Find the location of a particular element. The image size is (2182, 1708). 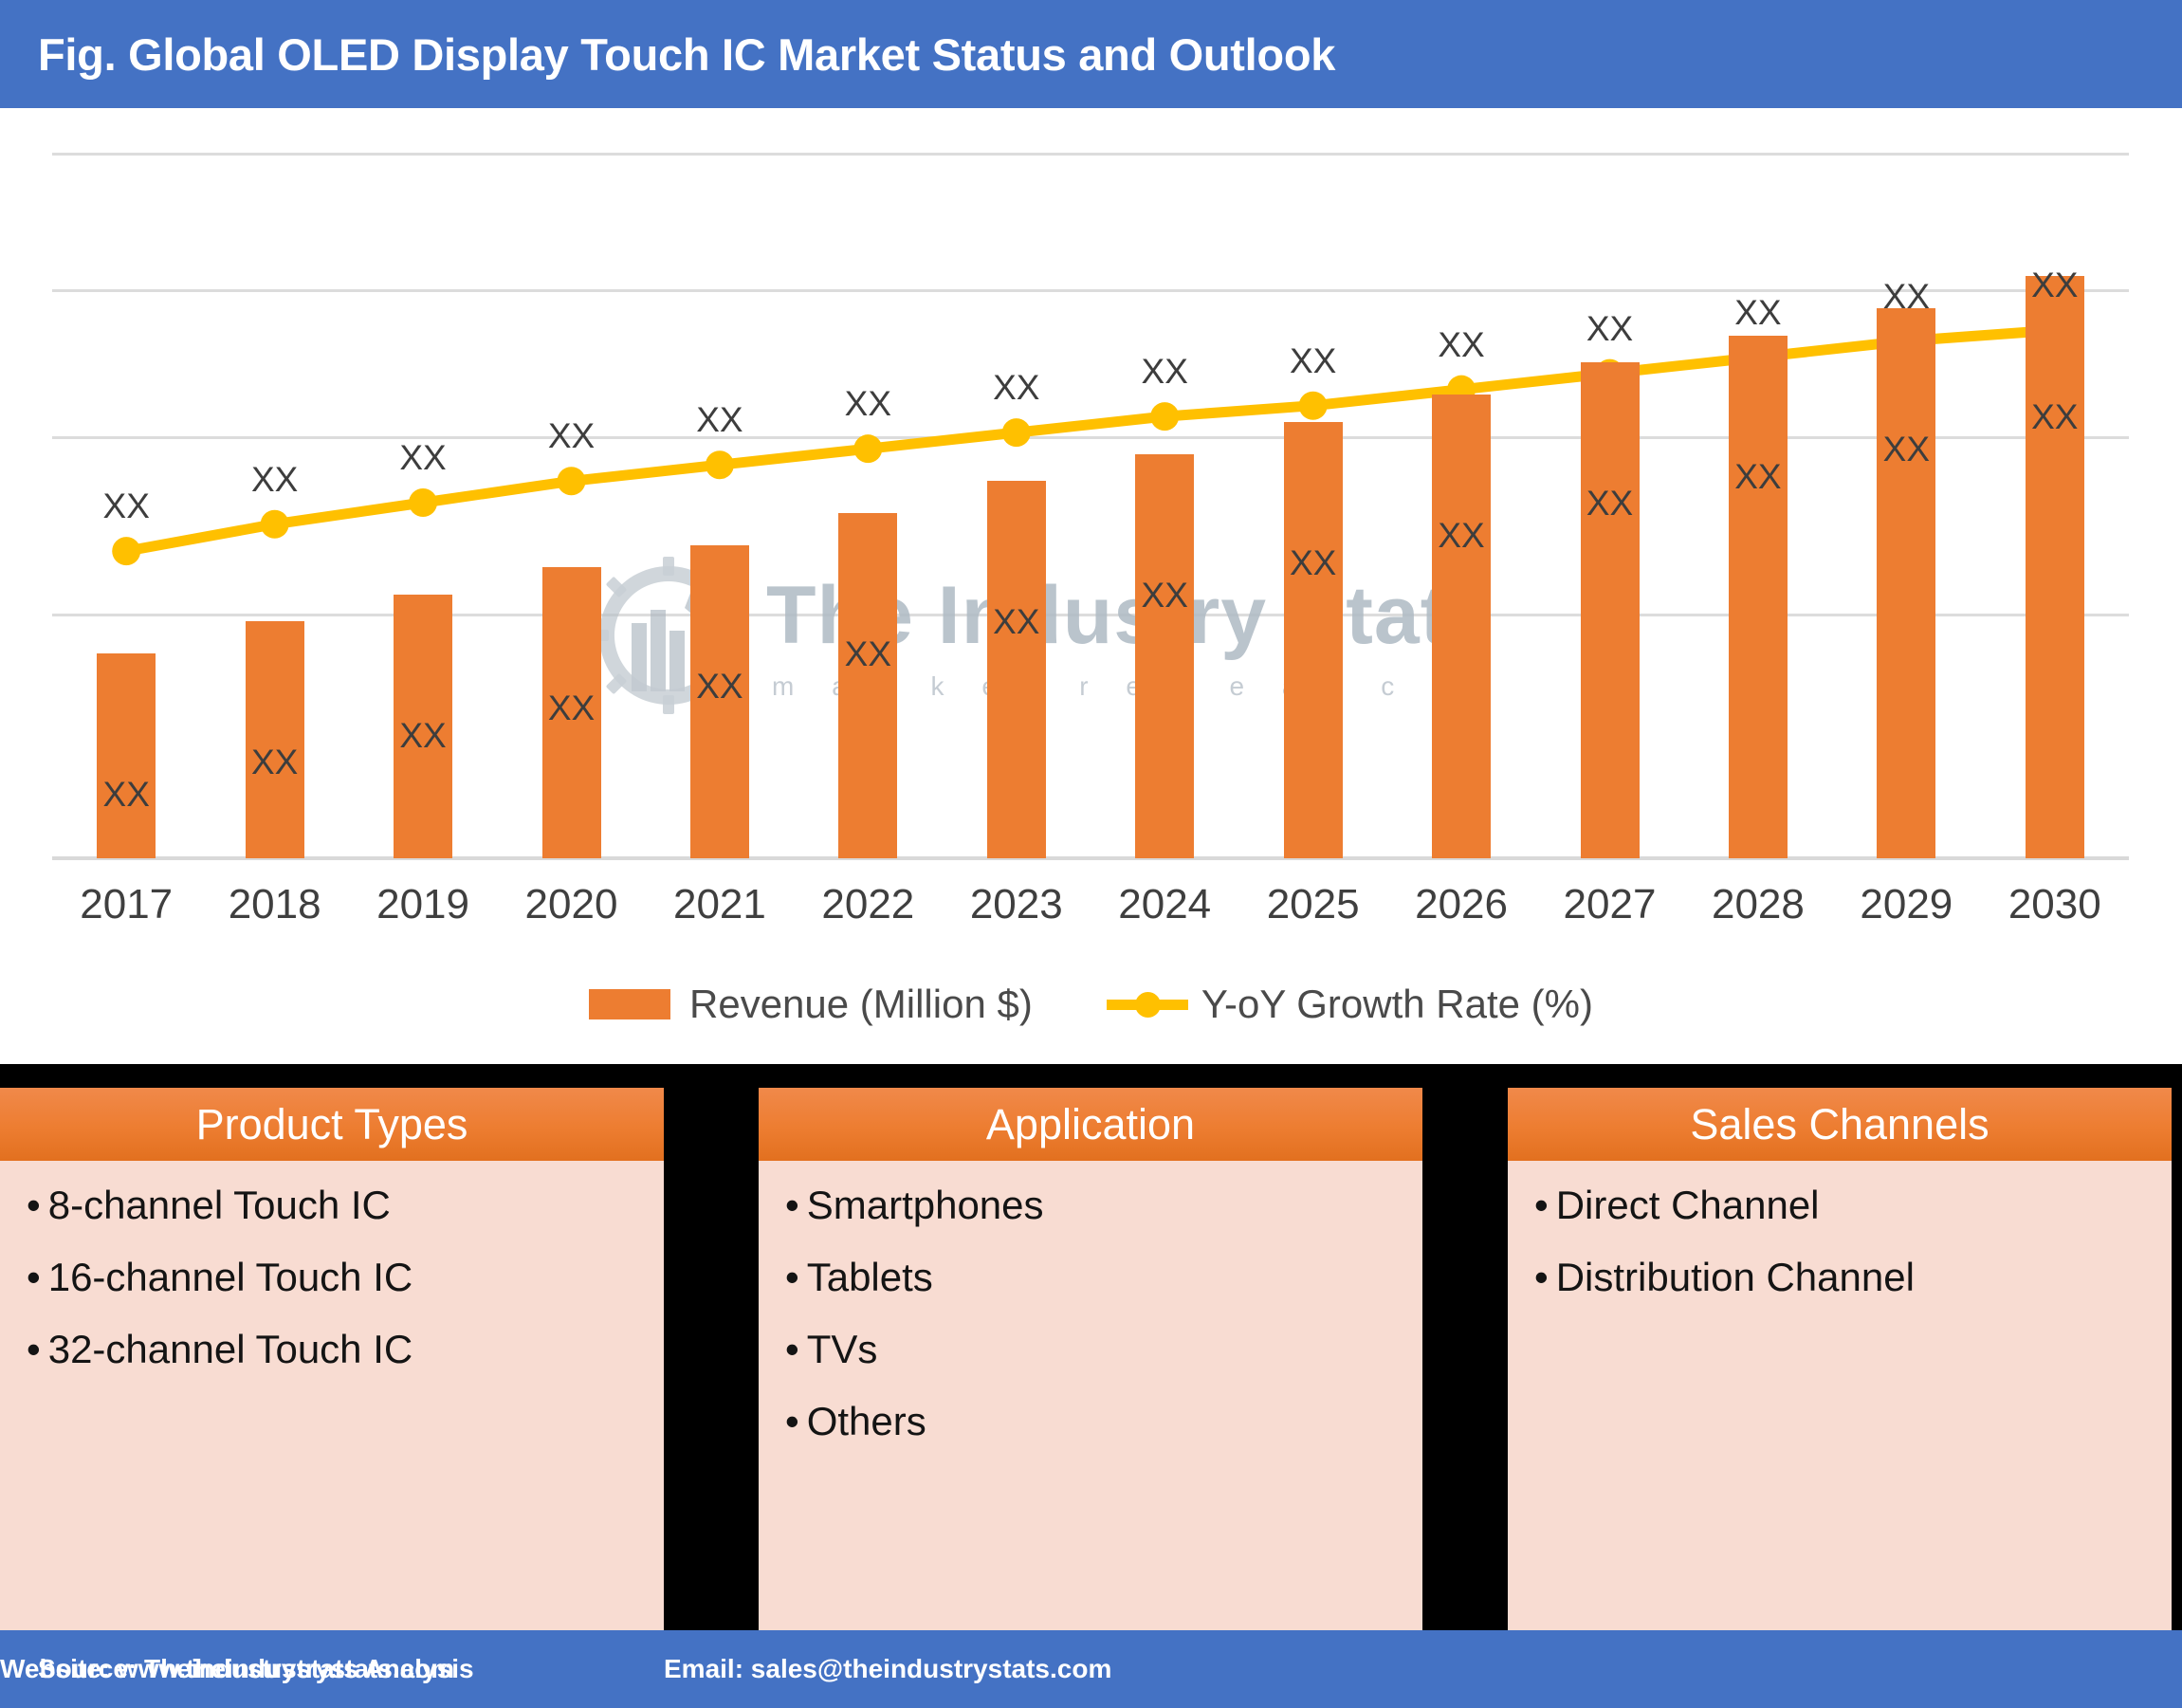

segment-panel-header: Application is located at coordinates (1090, 1124).